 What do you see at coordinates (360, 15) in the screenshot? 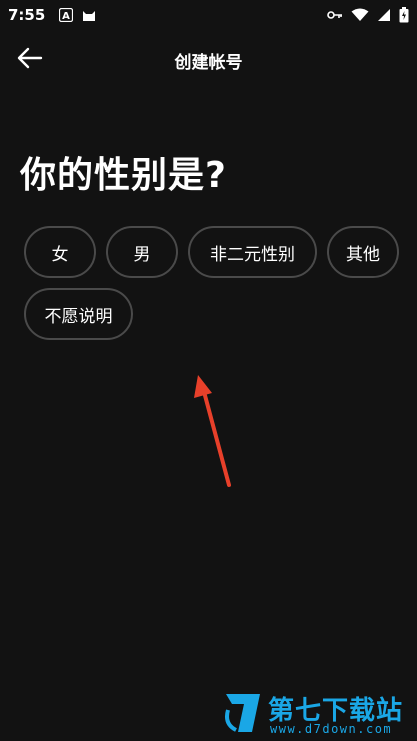
I see `wifi-icon` at bounding box center [360, 15].